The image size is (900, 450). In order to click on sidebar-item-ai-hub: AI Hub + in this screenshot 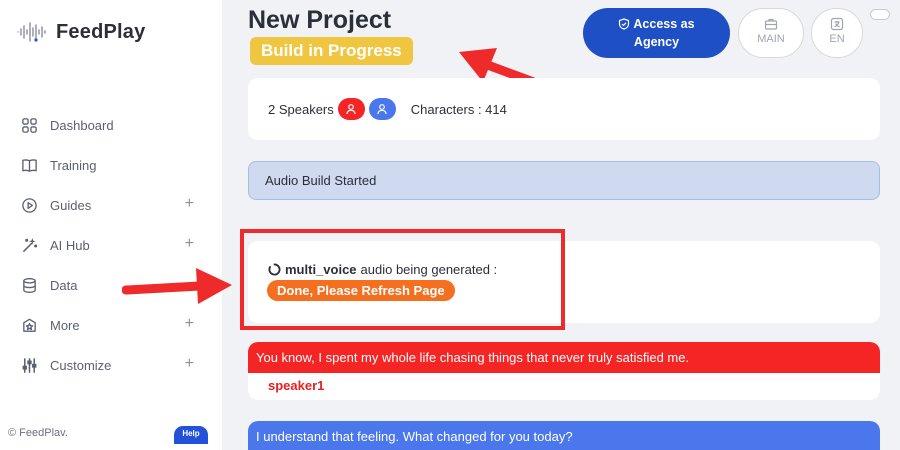, I will do `click(111, 245)`.